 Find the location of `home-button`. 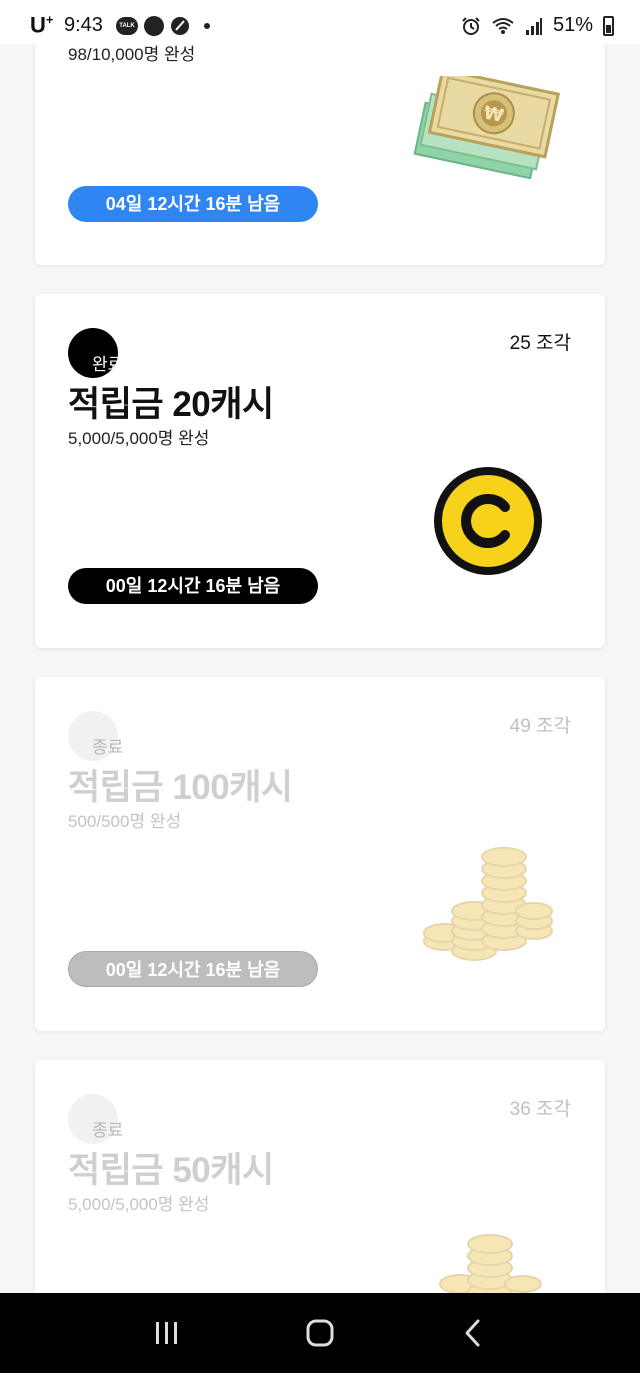

home-button is located at coordinates (320, 1333).